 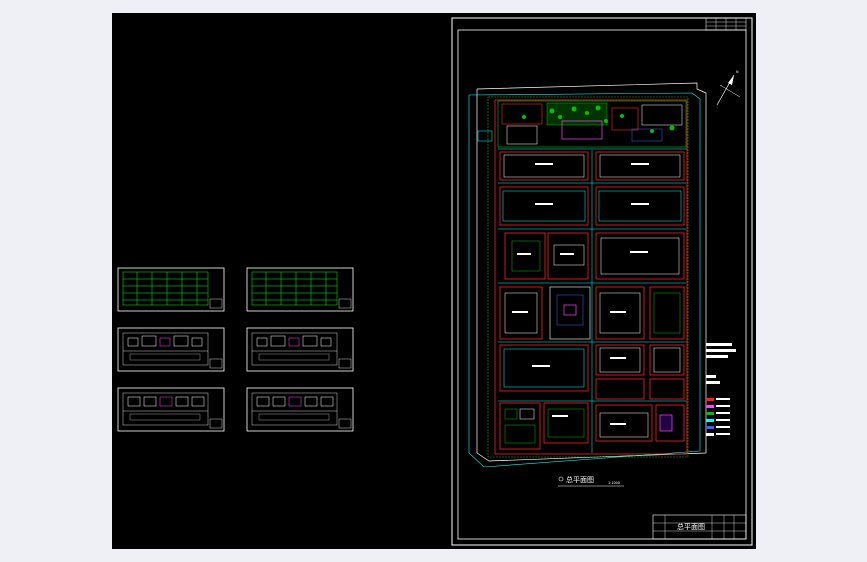 I want to click on north-arrow-icon: N, so click(x=728, y=88).